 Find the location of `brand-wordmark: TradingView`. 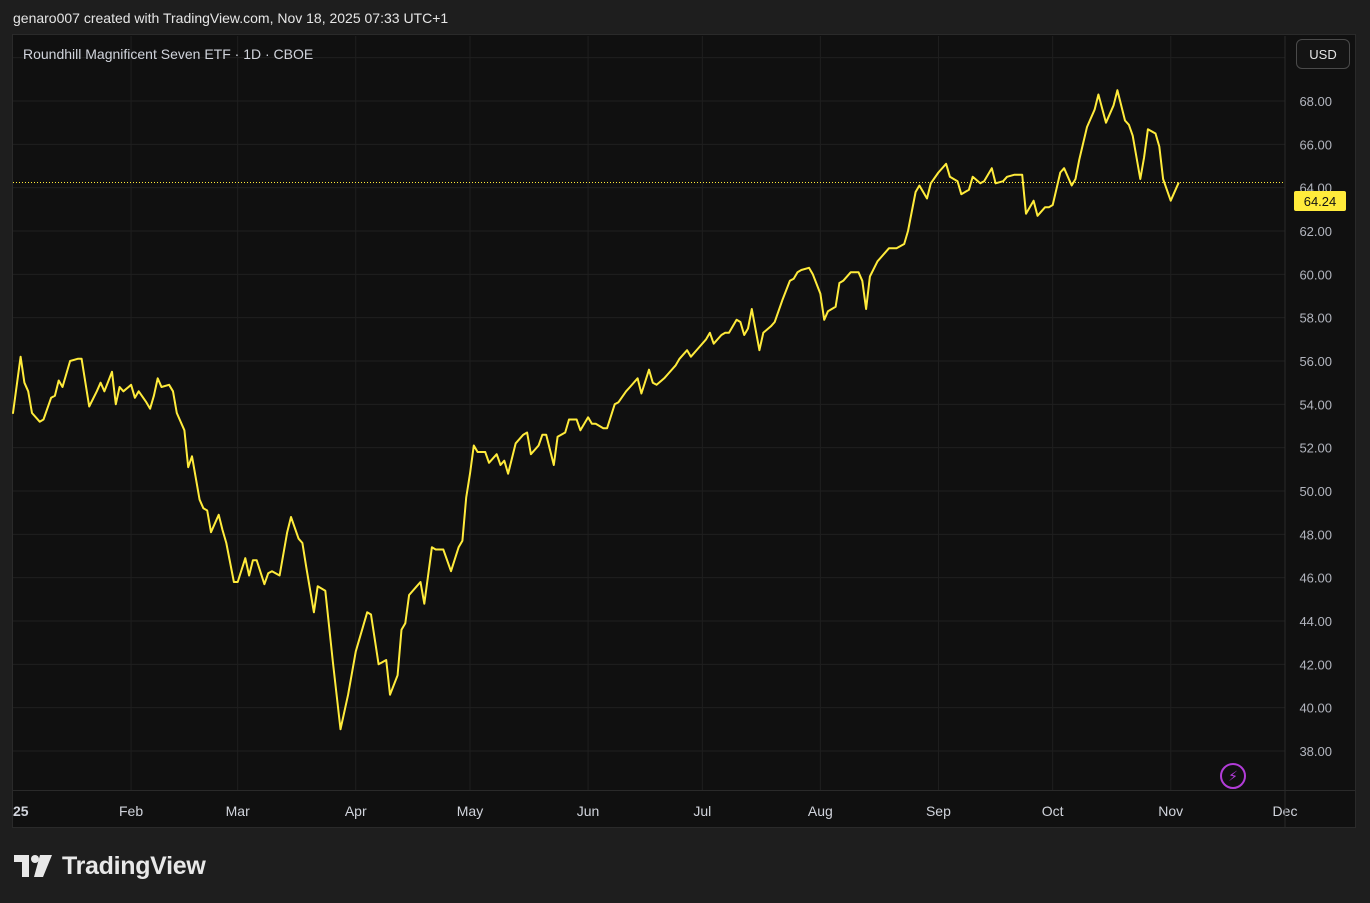

brand-wordmark: TradingView is located at coordinates (134, 865).